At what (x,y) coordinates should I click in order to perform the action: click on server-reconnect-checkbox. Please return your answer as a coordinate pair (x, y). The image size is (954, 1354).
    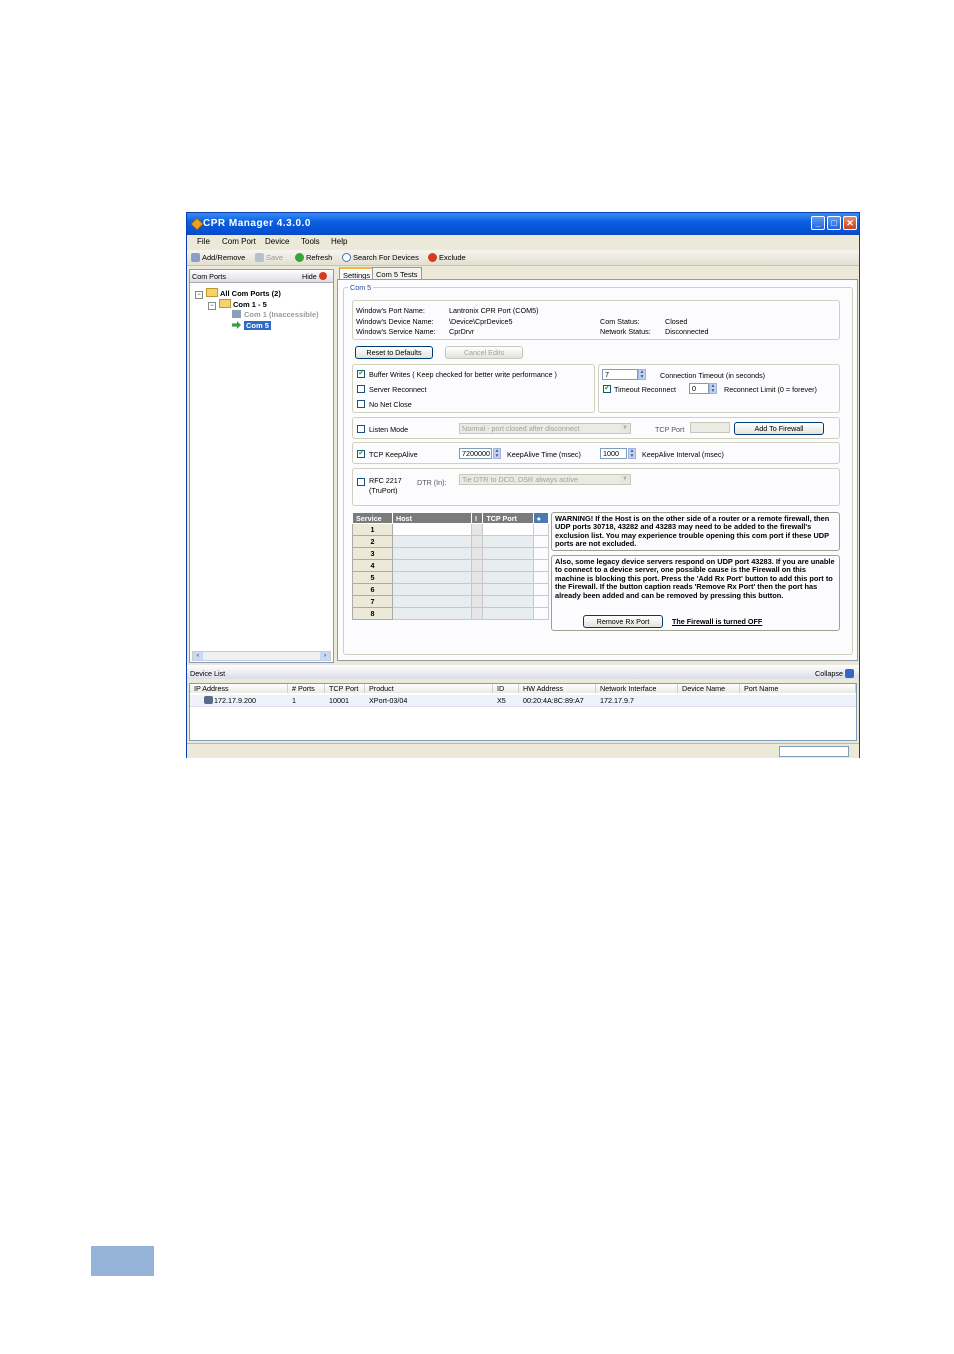
    Looking at the image, I should click on (361, 389).